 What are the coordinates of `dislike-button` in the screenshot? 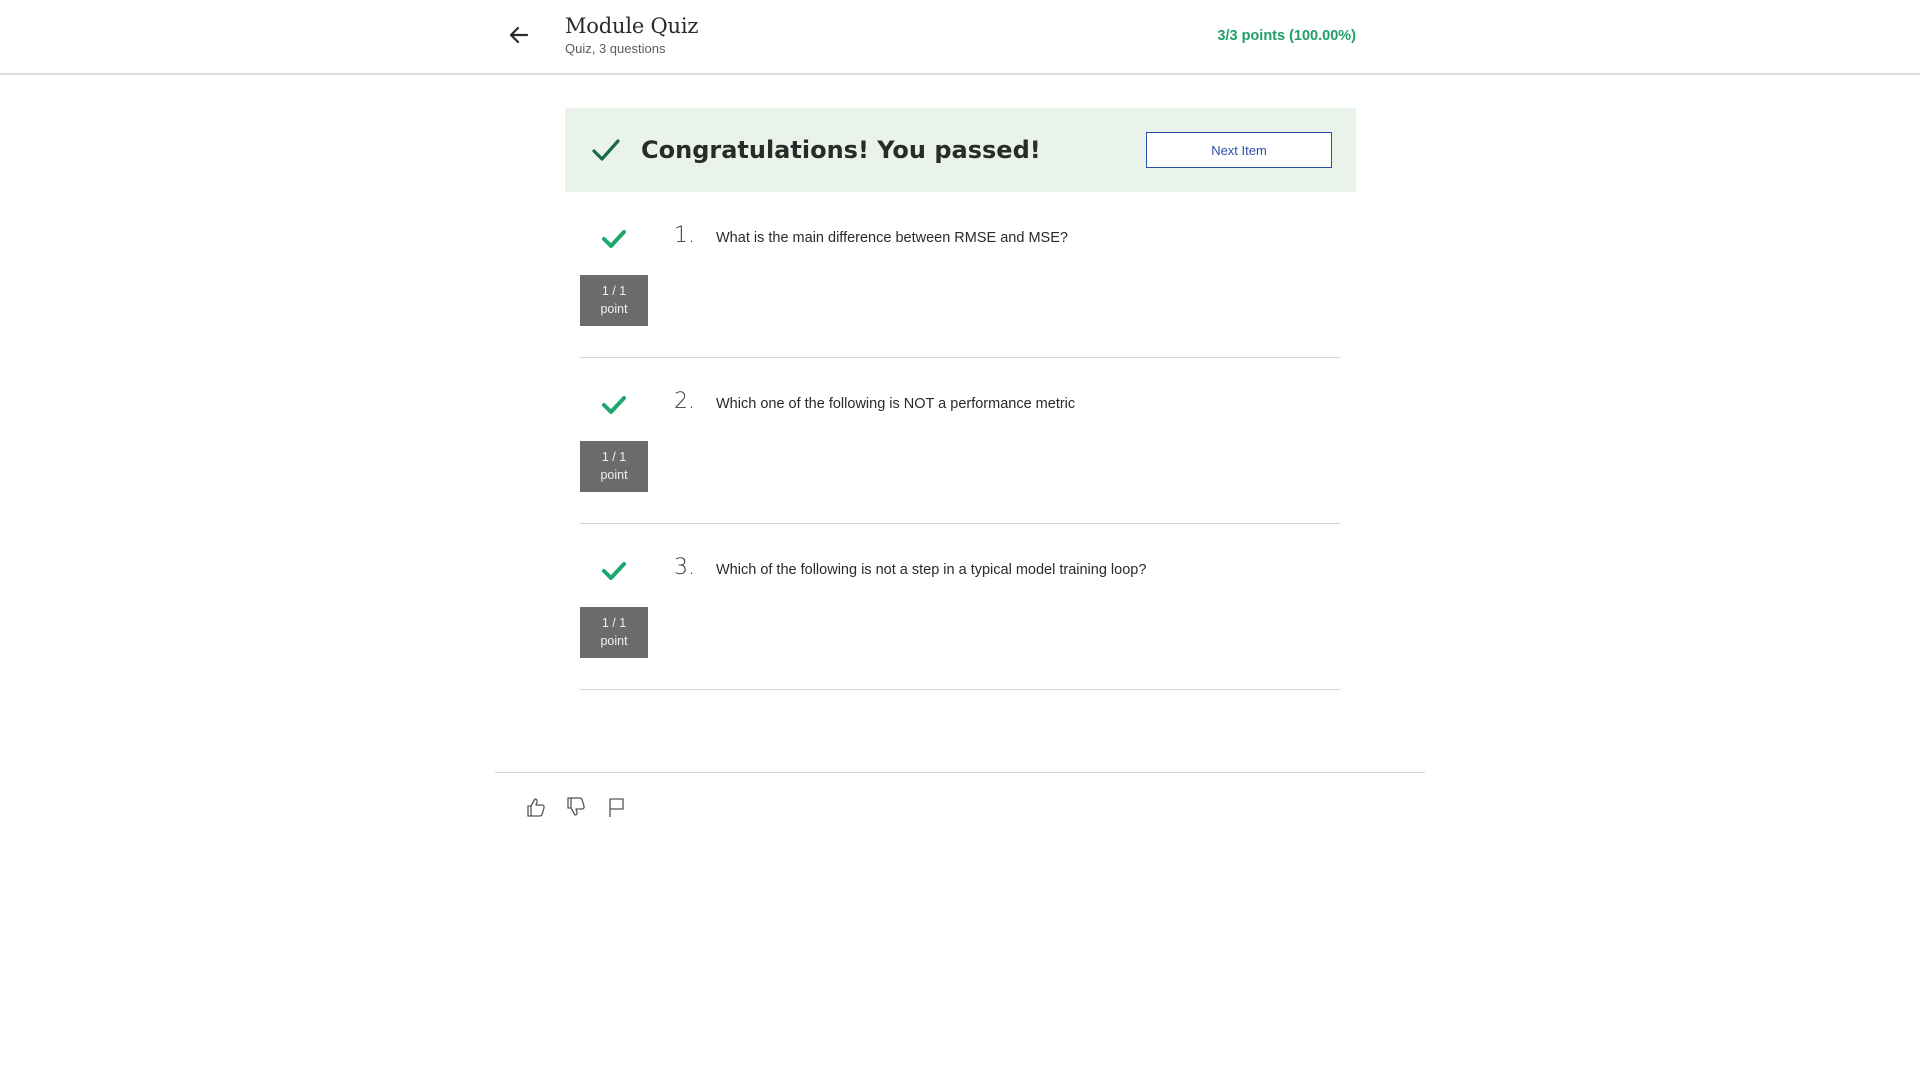 It's located at (576, 807).